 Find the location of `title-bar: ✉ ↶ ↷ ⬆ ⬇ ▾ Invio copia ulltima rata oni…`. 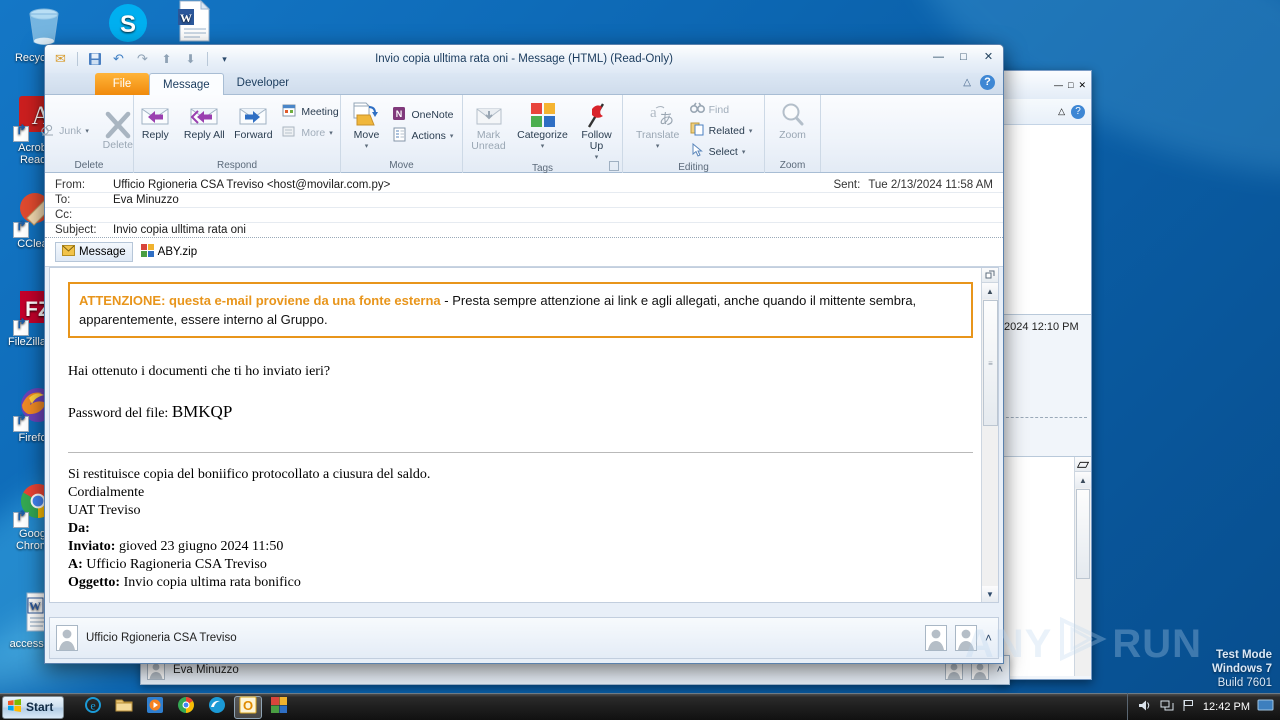

title-bar: ✉ ↶ ↷ ⬆ ⬇ ▾ Invio copia ulltima rata oni… is located at coordinates (524, 59).